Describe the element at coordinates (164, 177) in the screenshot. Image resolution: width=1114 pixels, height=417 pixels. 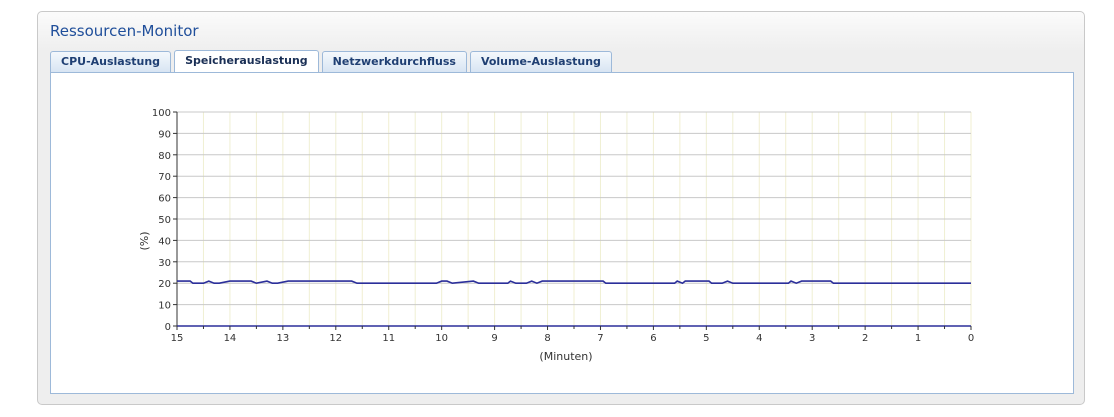
I see `y-tick-label: 70` at that location.